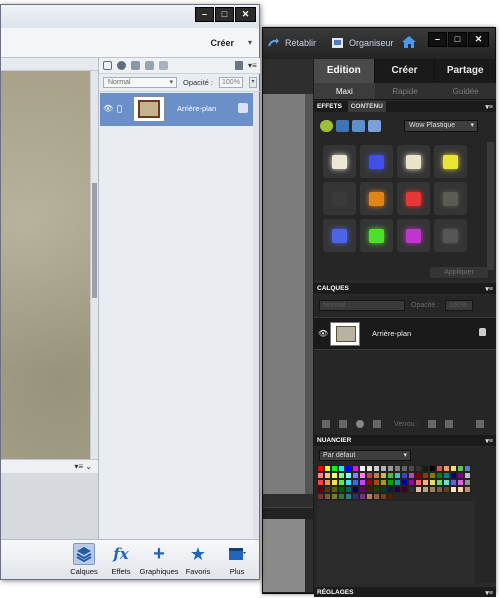  What do you see at coordinates (108, 108) in the screenshot?
I see `visibility-eye-icon: 👁` at bounding box center [108, 108].